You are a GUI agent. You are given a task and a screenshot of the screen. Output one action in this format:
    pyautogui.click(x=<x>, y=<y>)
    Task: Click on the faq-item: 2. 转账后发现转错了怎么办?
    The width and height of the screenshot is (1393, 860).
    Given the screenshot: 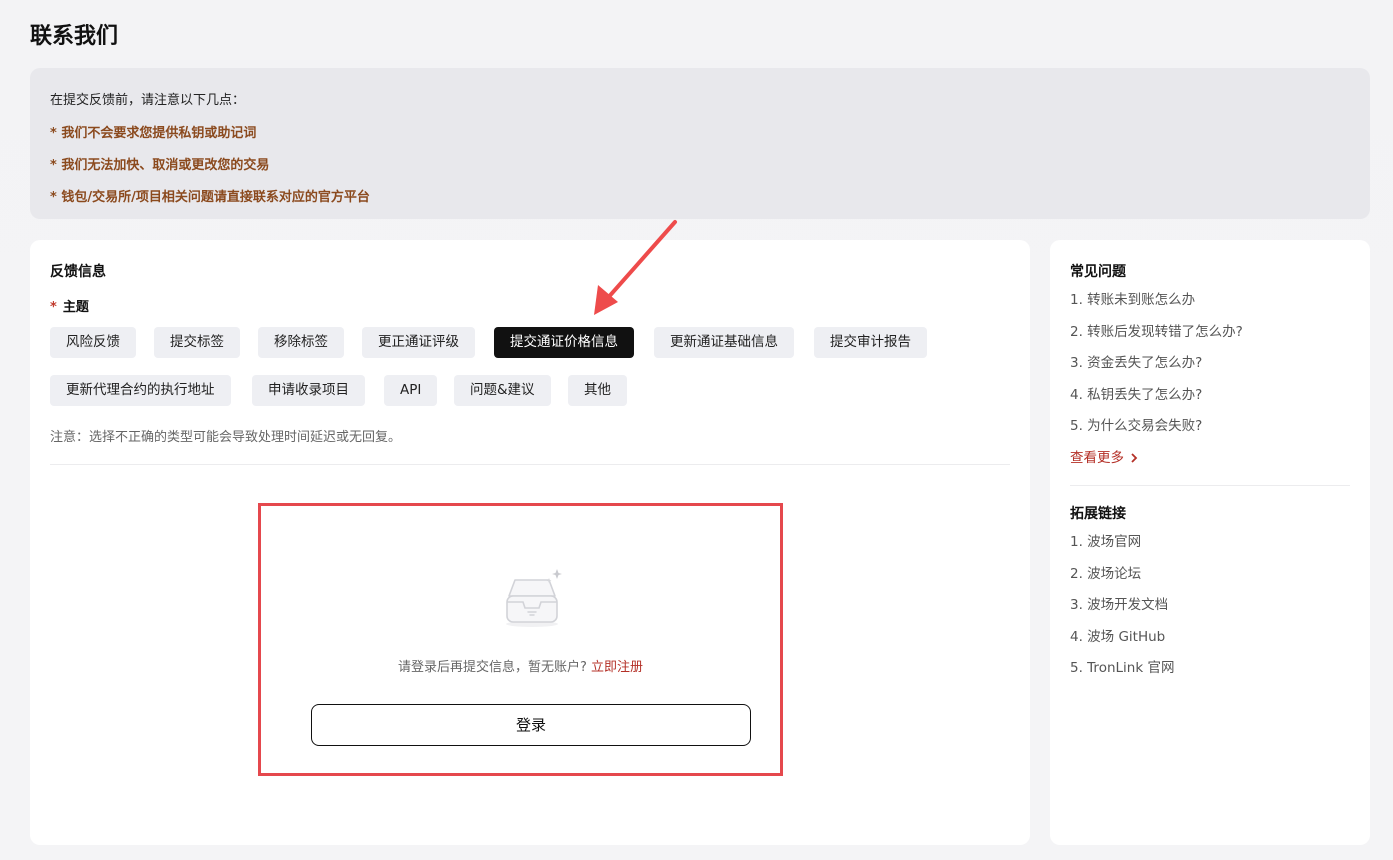 What is the action you would take?
    pyautogui.click(x=1210, y=333)
    